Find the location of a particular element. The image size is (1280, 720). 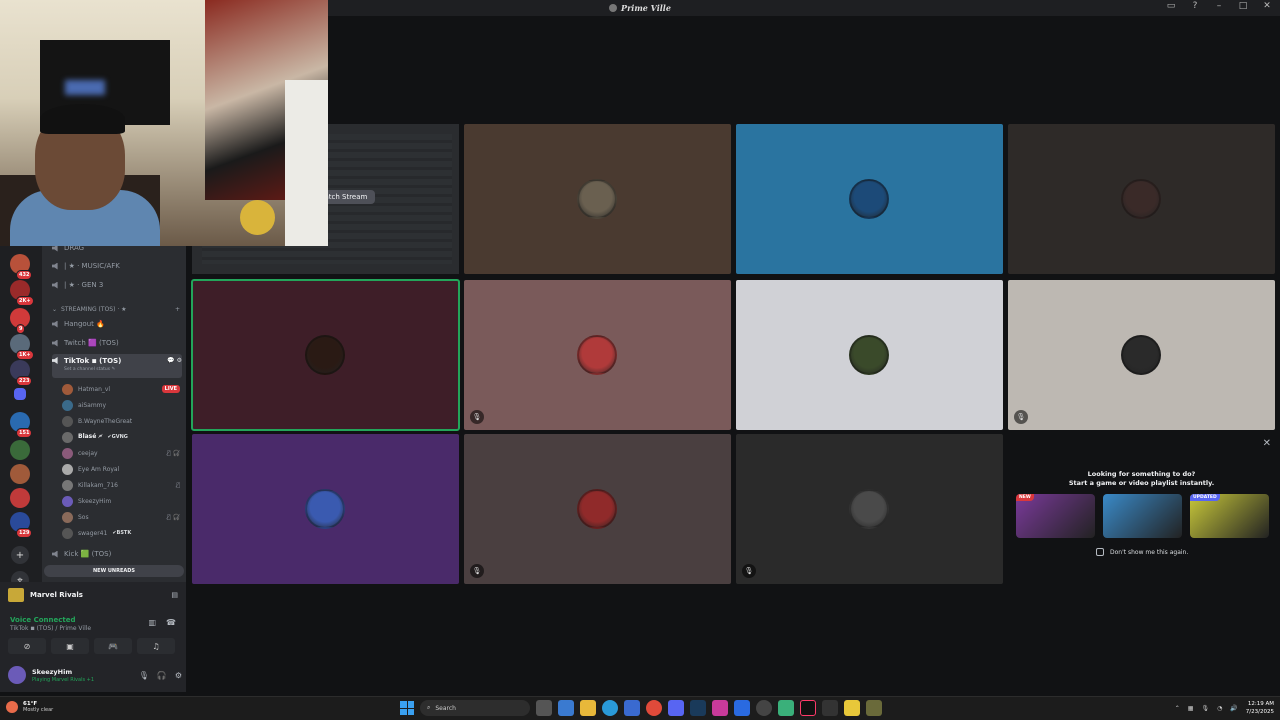

chevron-down-icon: ⌄ is located at coordinates (55, 309).